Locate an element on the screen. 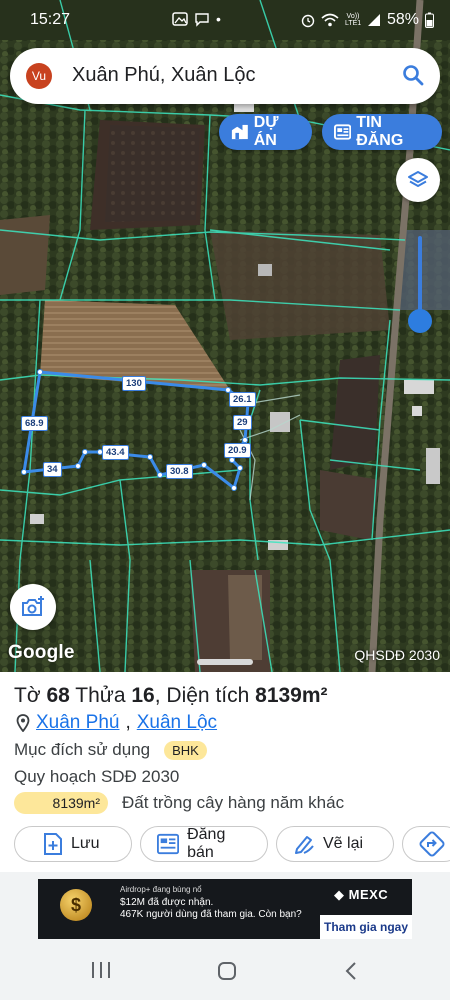 The width and height of the screenshot is (450, 1000). plot-label: Thửa is located at coordinates (100, 695).